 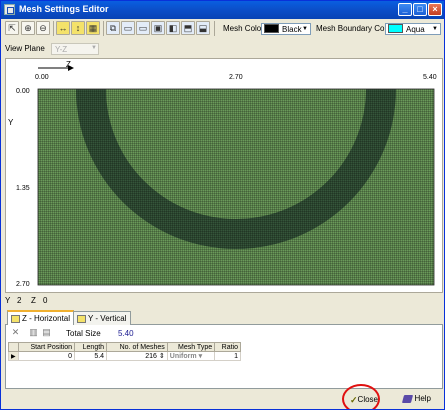 I want to click on mesh-direction-tabs: Z - Horizontal Y - Vertical, so click(x=224, y=317).